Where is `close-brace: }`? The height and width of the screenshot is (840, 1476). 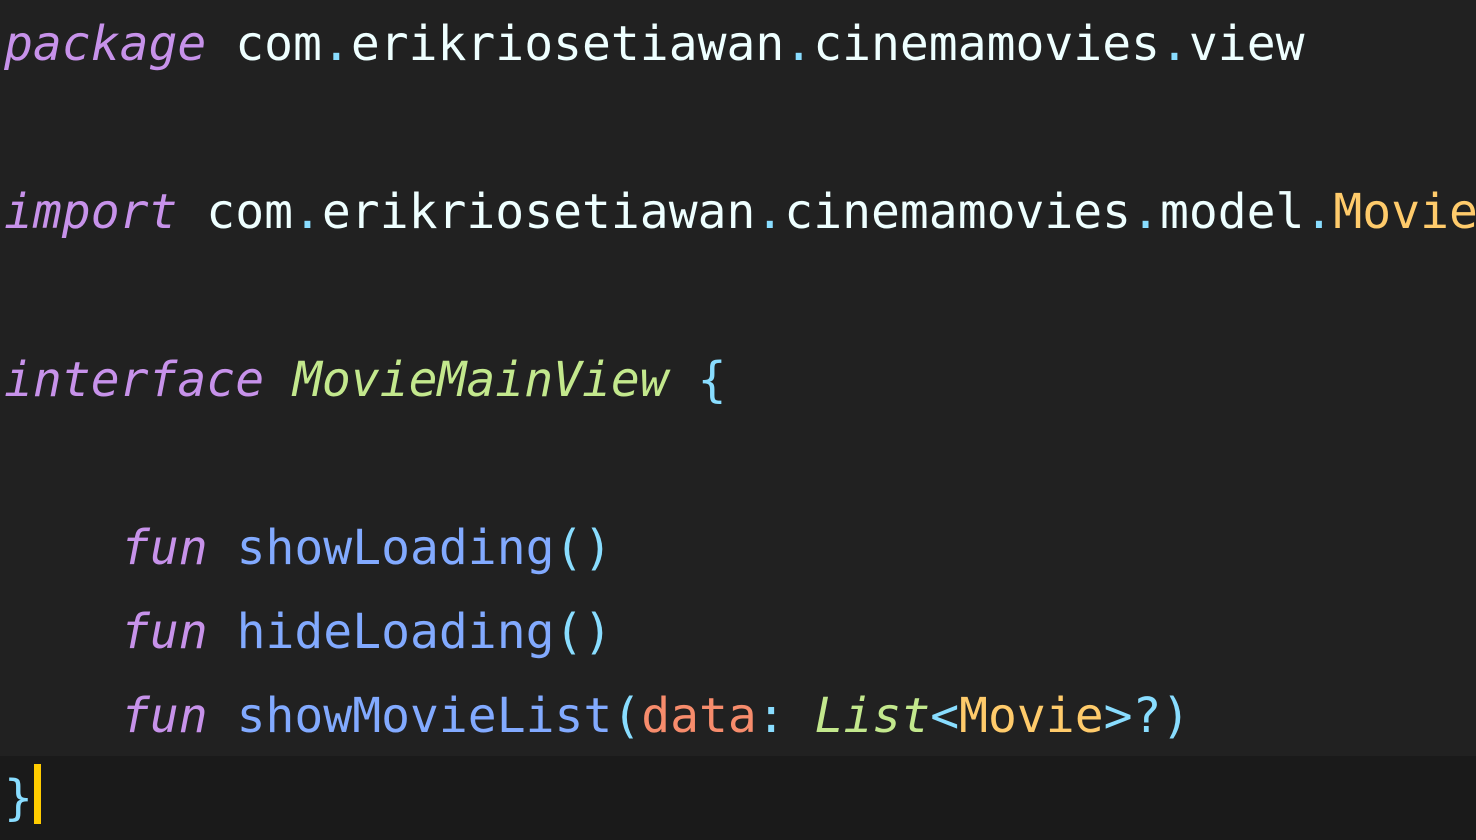 close-brace: } is located at coordinates (18, 798).